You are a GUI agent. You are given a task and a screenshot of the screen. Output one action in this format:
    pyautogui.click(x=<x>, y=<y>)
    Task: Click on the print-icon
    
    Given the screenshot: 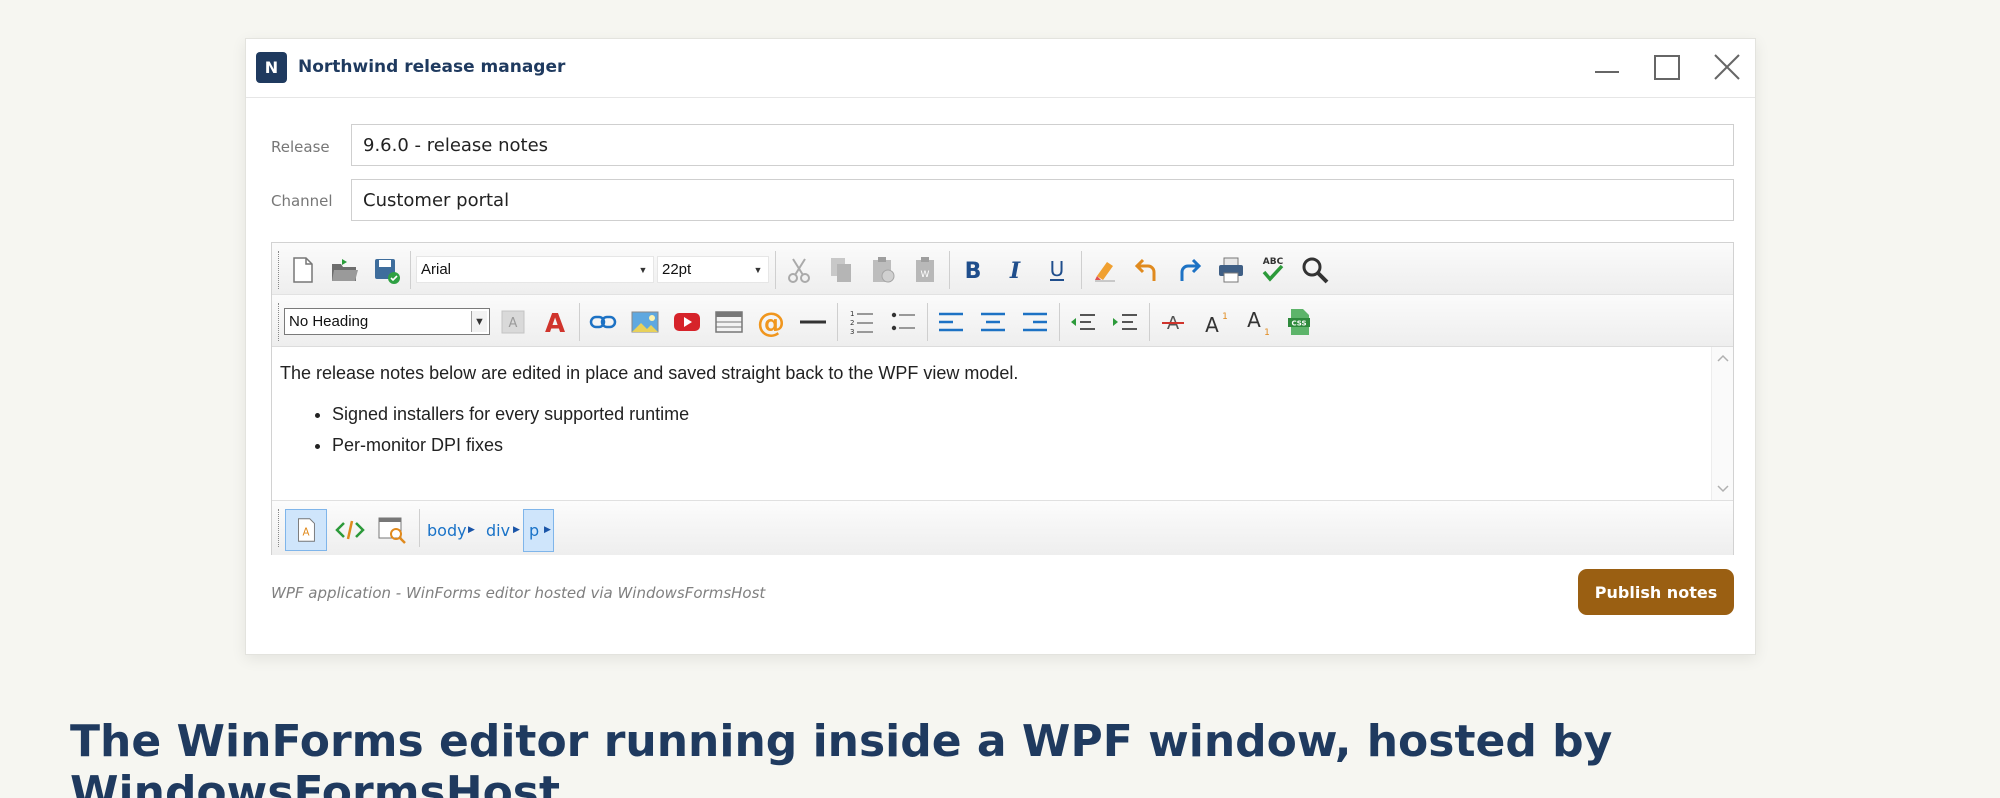 What is the action you would take?
    pyautogui.click(x=1231, y=270)
    